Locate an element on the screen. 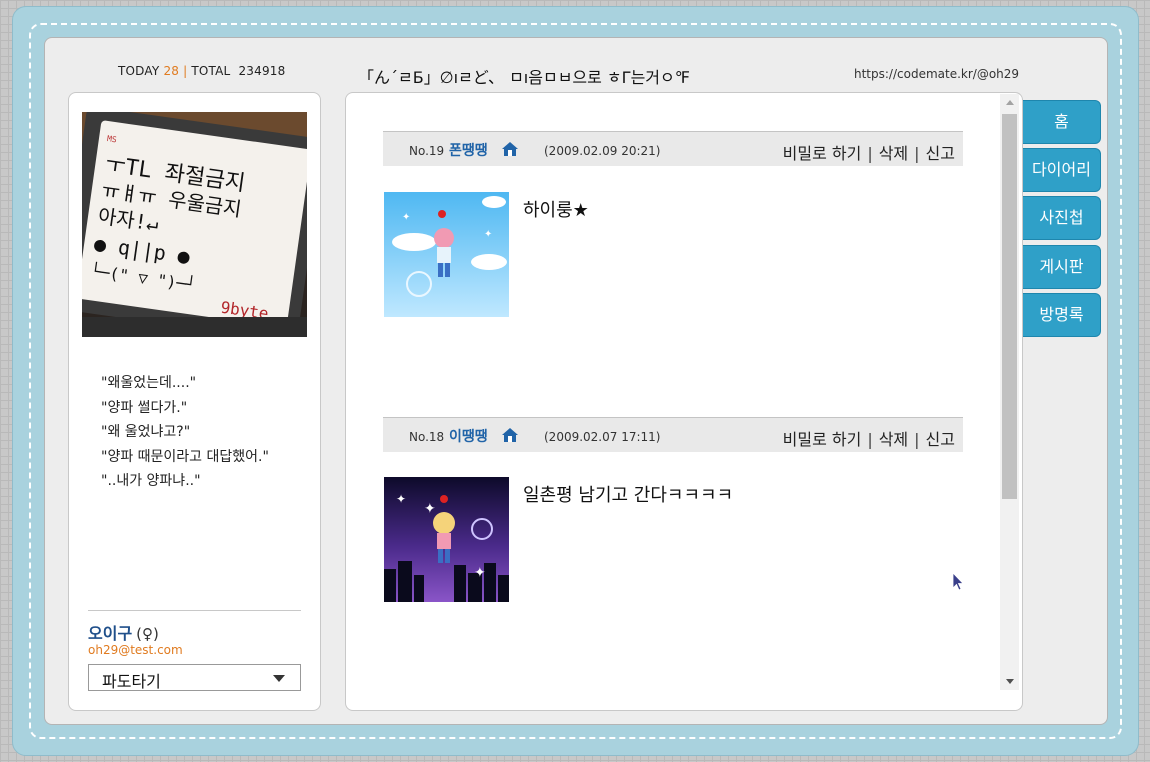  profile-name-text: 오이구 is located at coordinates (110, 633).